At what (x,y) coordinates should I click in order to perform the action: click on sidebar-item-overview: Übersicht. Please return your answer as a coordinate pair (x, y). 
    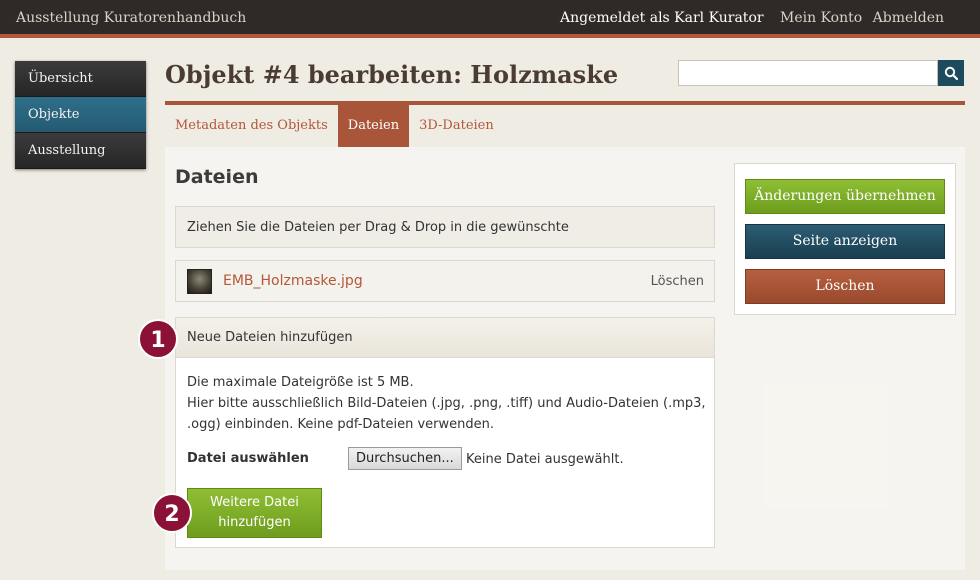
    Looking at the image, I should click on (80, 79).